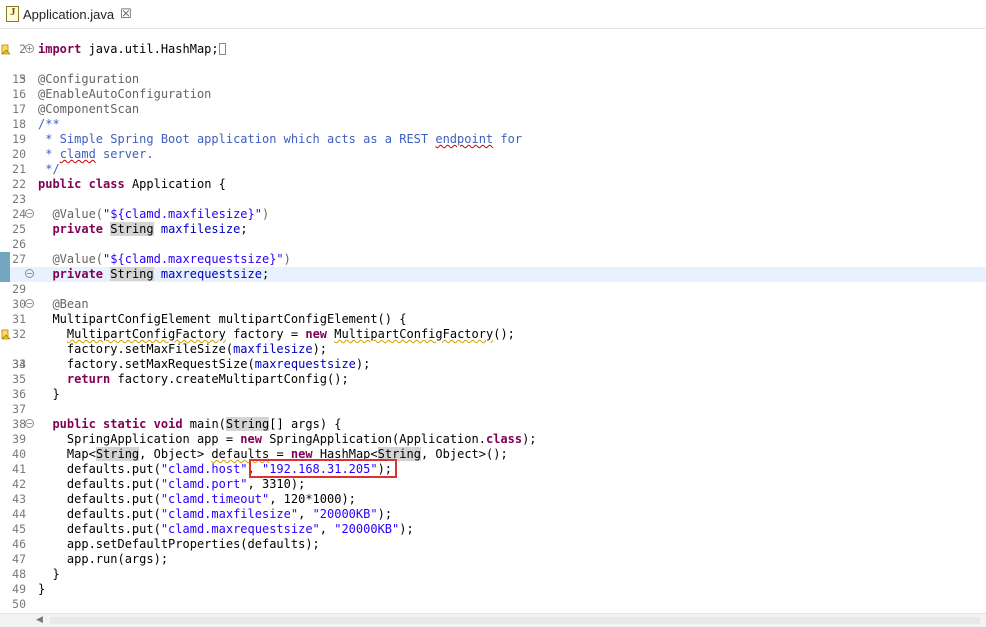 The image size is (986, 627). What do you see at coordinates (126, 14) in the screenshot?
I see `close-icon: ☒` at bounding box center [126, 14].